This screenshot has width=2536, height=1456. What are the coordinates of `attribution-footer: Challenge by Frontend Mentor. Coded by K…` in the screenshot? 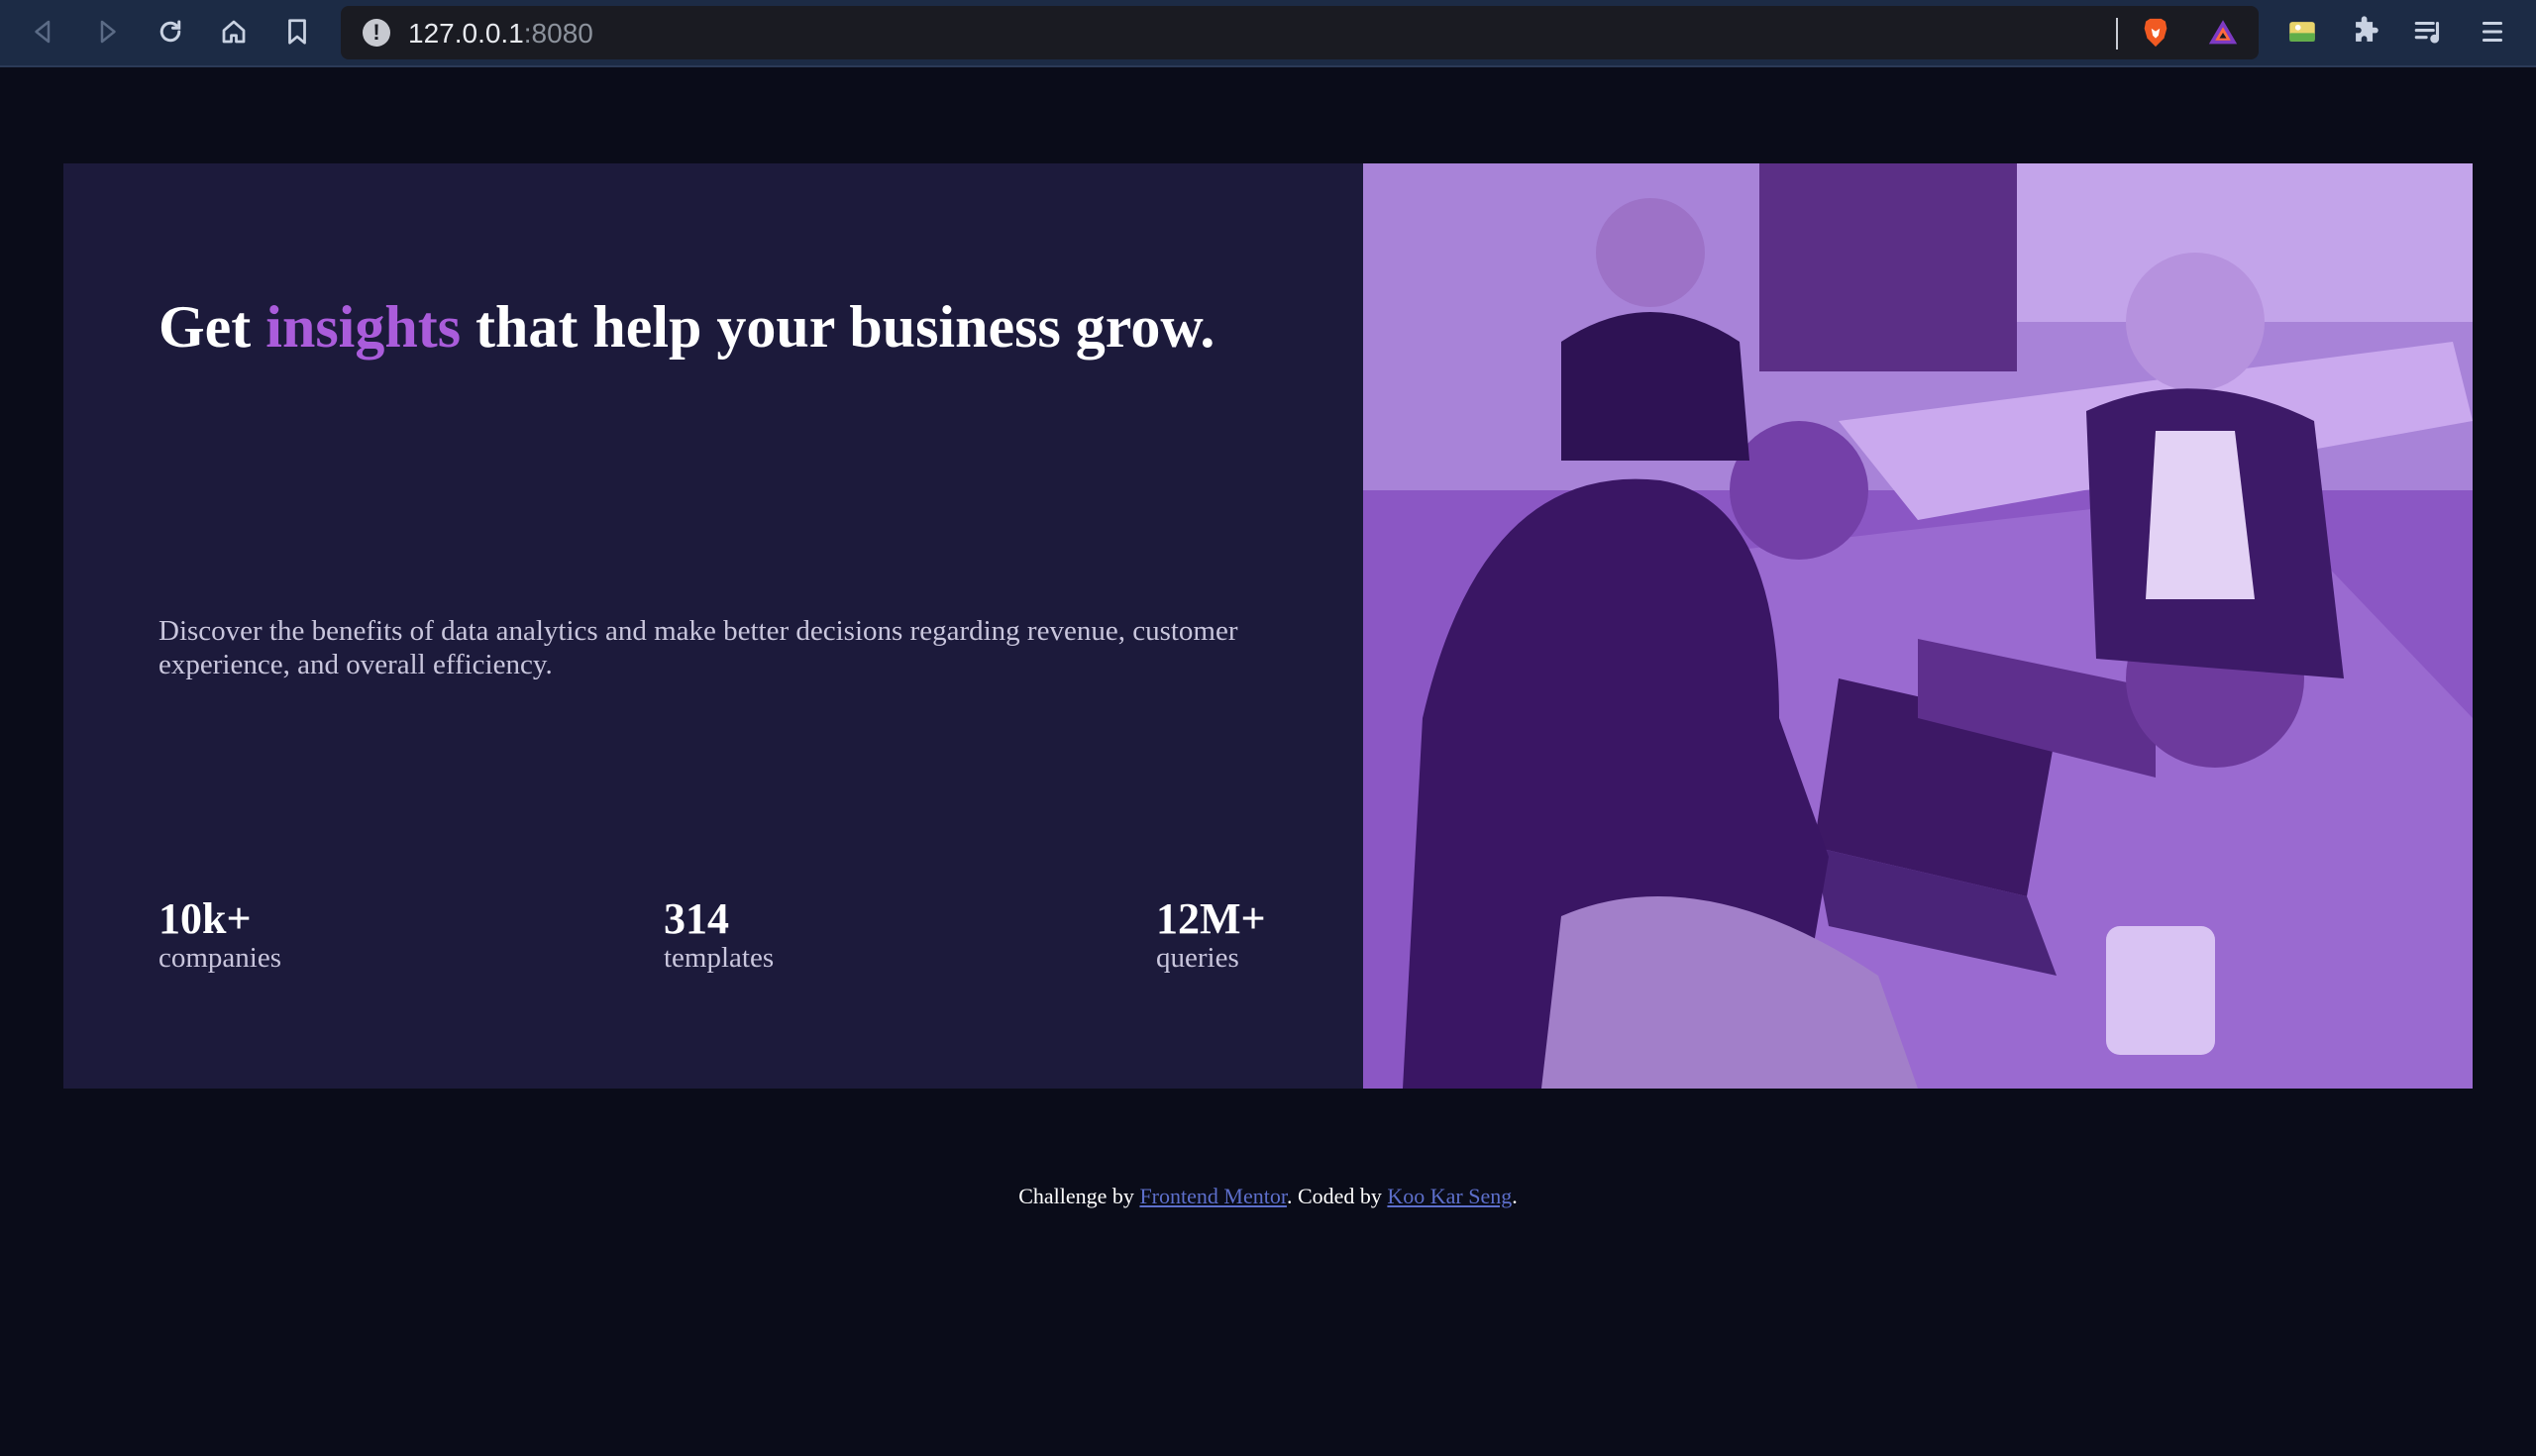 It's located at (1268, 1196).